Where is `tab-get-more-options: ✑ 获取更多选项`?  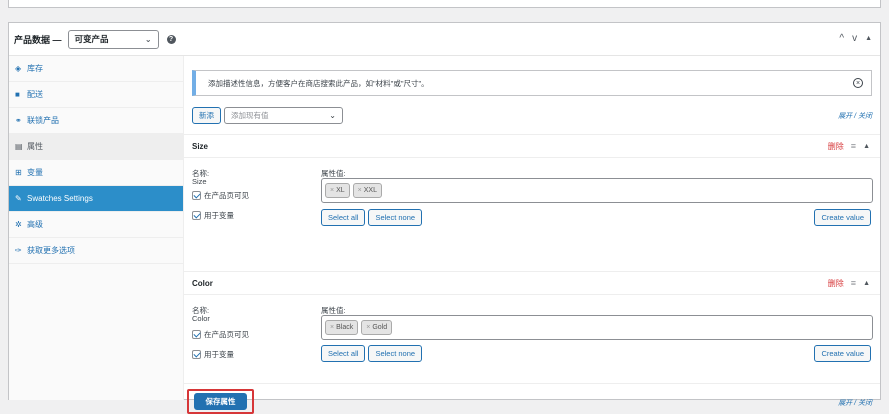
tab-get-more-options: ✑ 获取更多选项 is located at coordinates (96, 251).